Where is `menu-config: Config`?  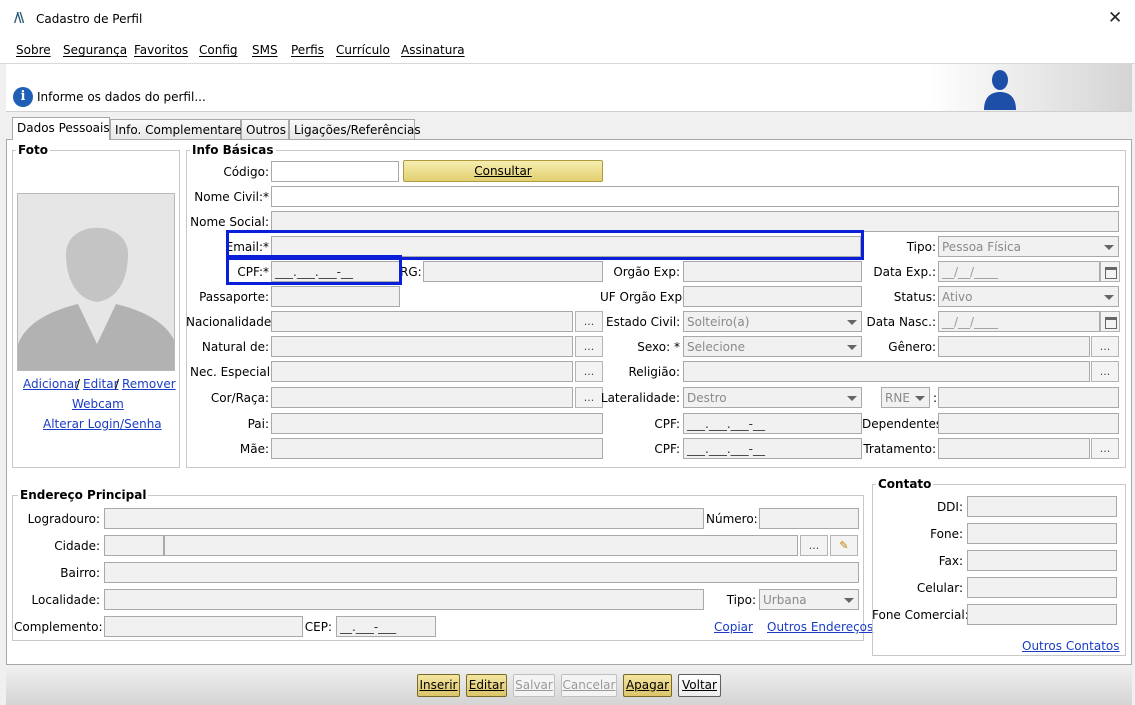
menu-config: Config is located at coordinates (218, 50).